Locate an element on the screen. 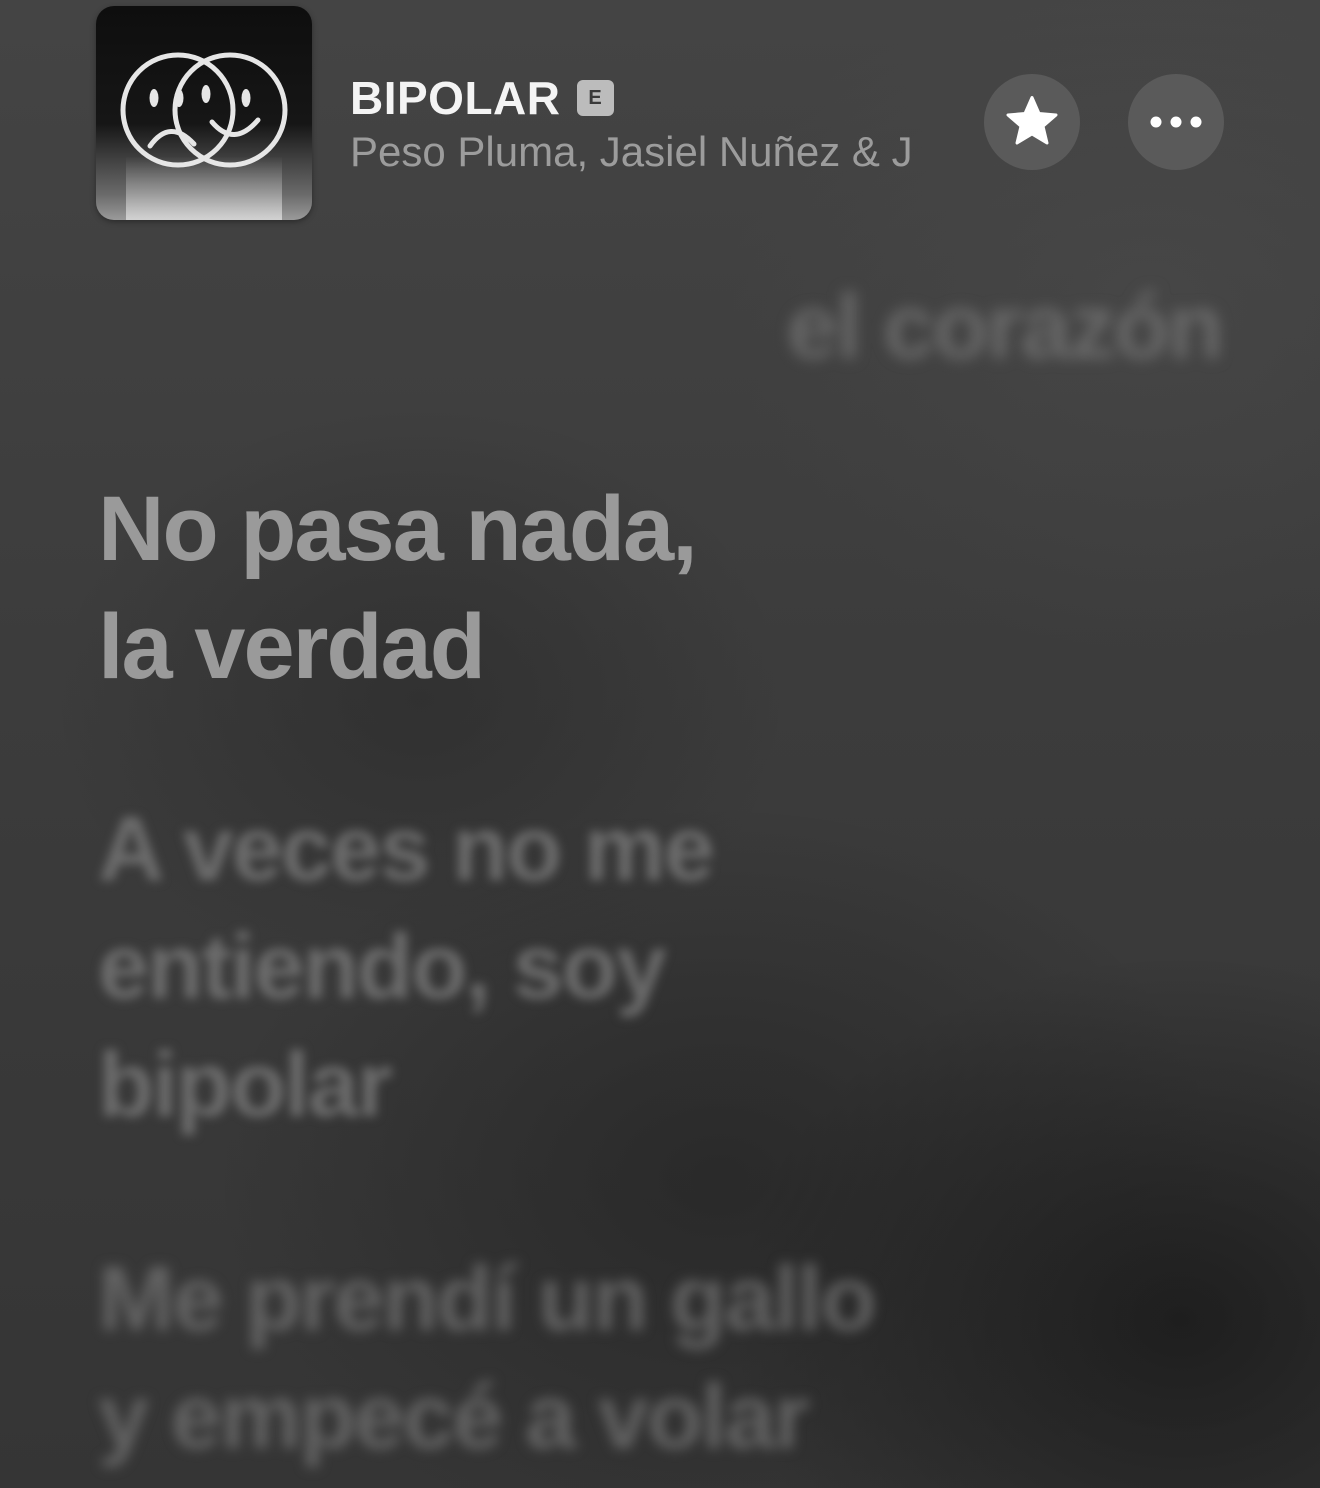  favorite-button is located at coordinates (1032, 122).